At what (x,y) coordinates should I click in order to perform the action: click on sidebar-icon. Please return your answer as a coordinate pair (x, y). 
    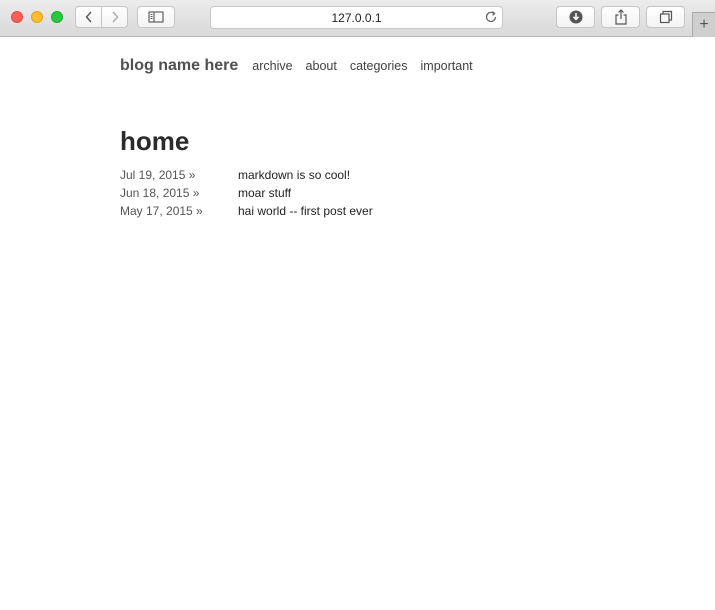
    Looking at the image, I should click on (156, 17).